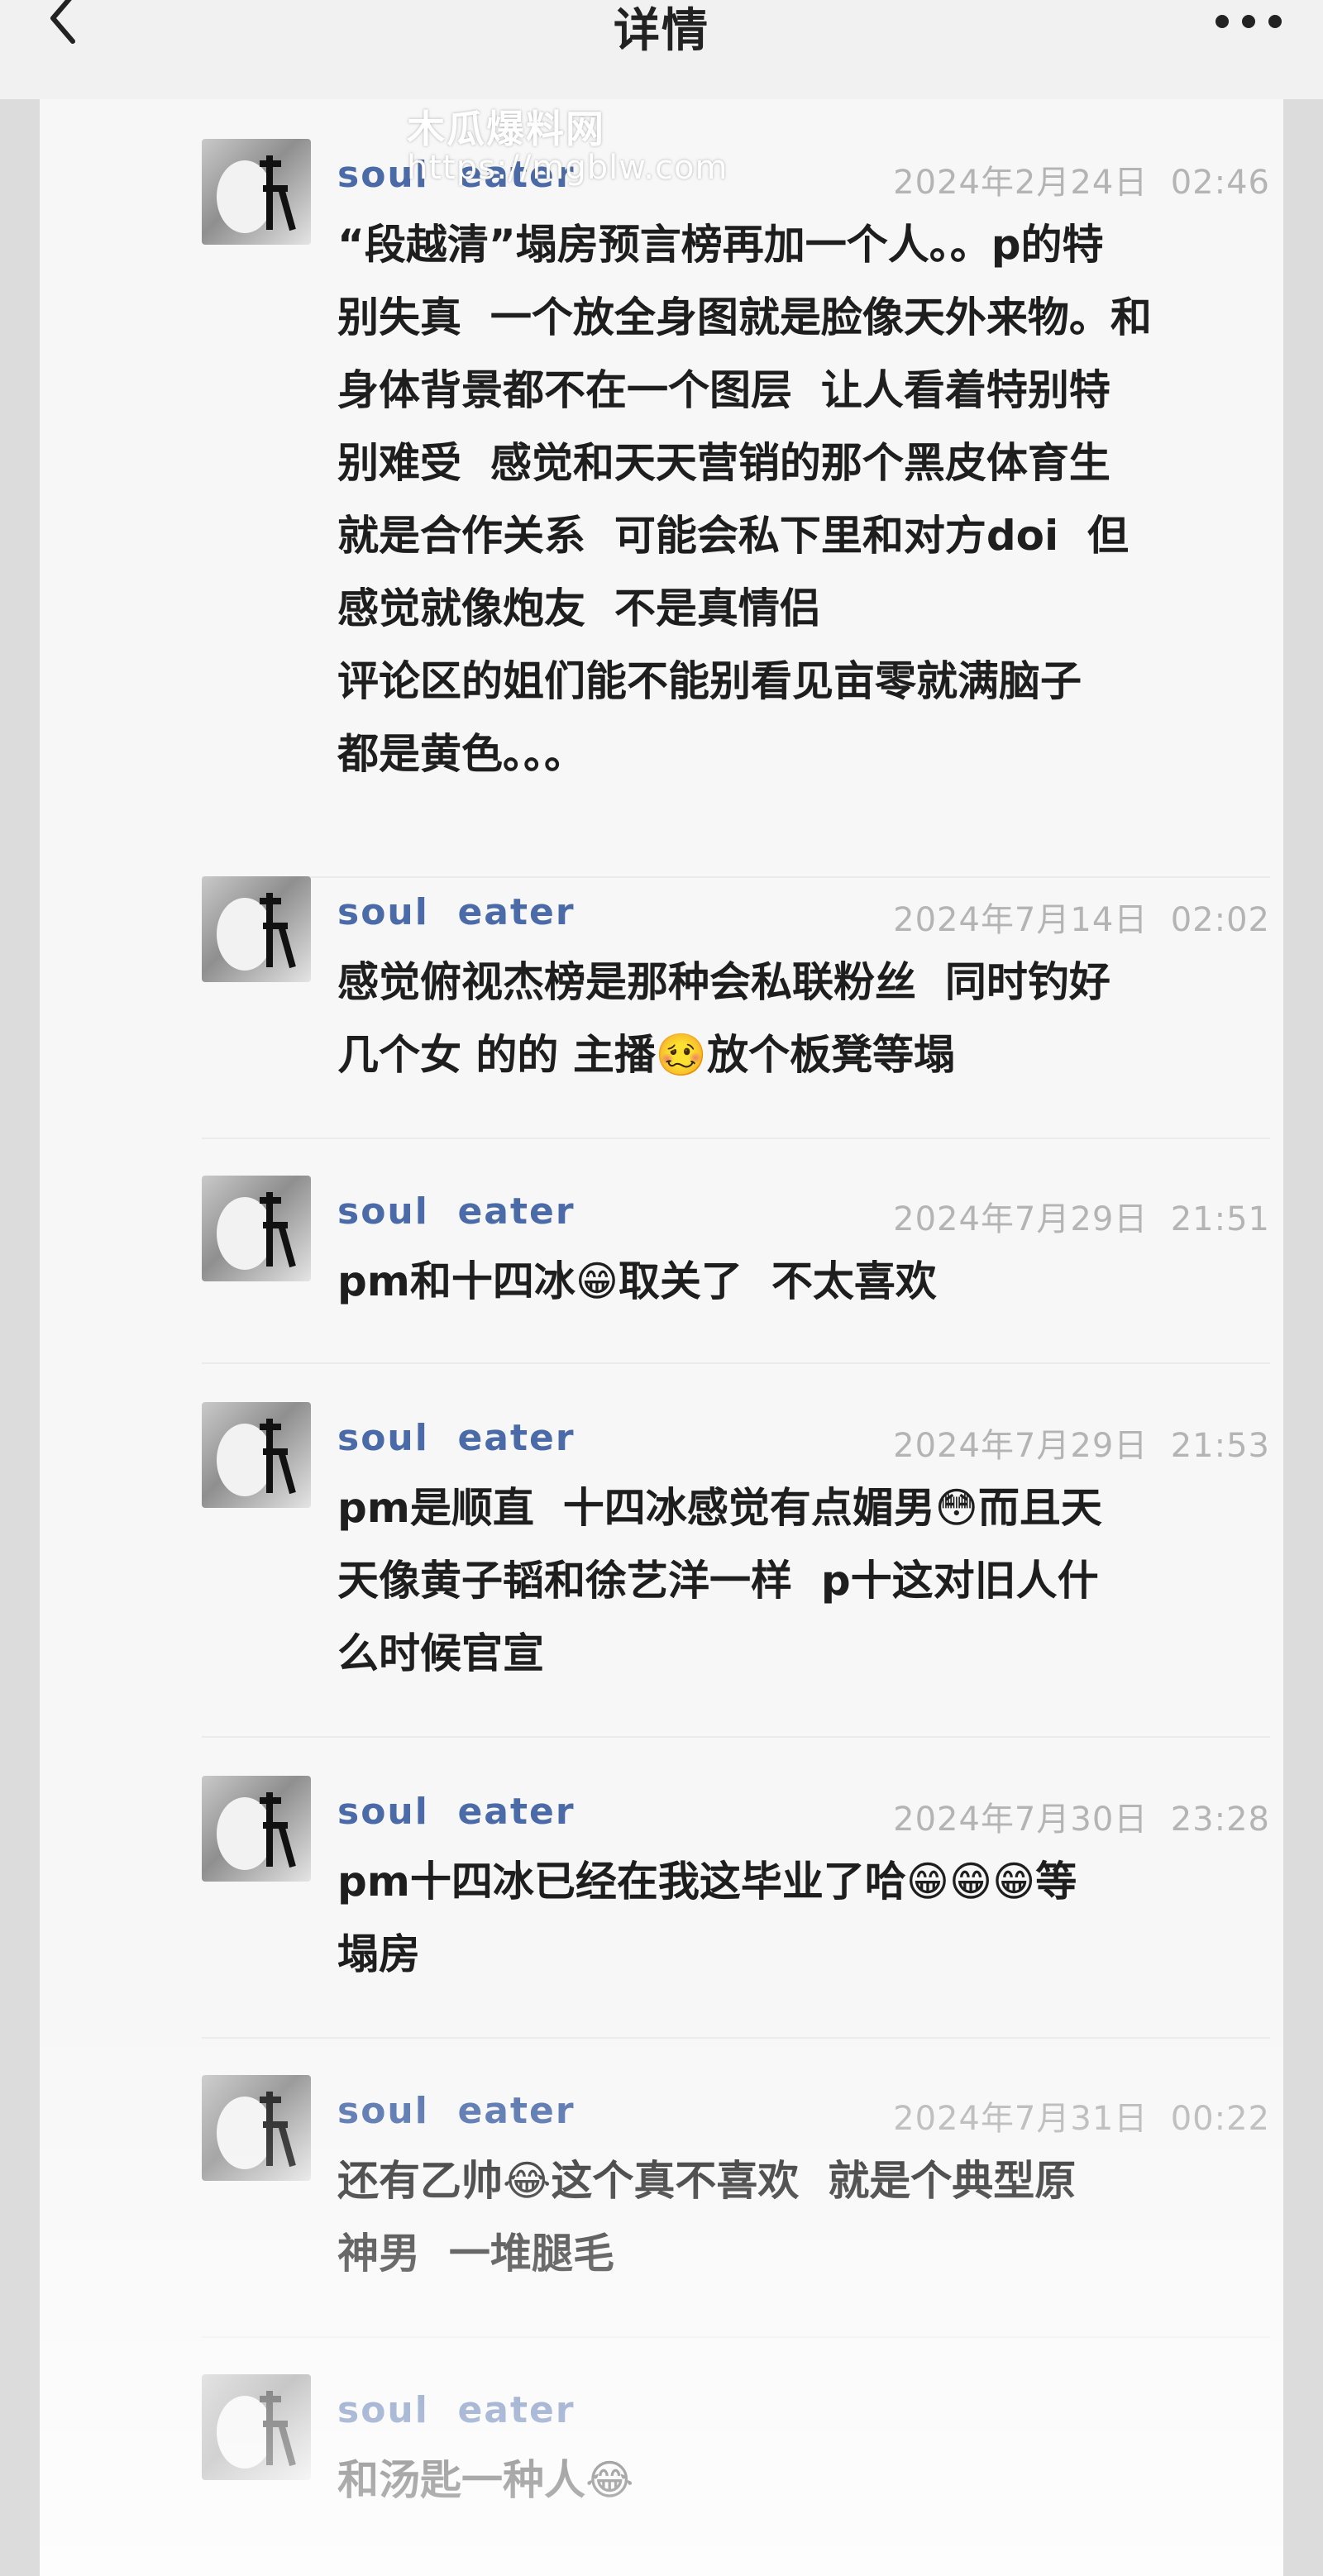  What do you see at coordinates (809, 2217) in the screenshot?
I see `comment-text: 还有乙帅😂这个真不喜欢 就是个典型原 神男 一堆腿毛` at bounding box center [809, 2217].